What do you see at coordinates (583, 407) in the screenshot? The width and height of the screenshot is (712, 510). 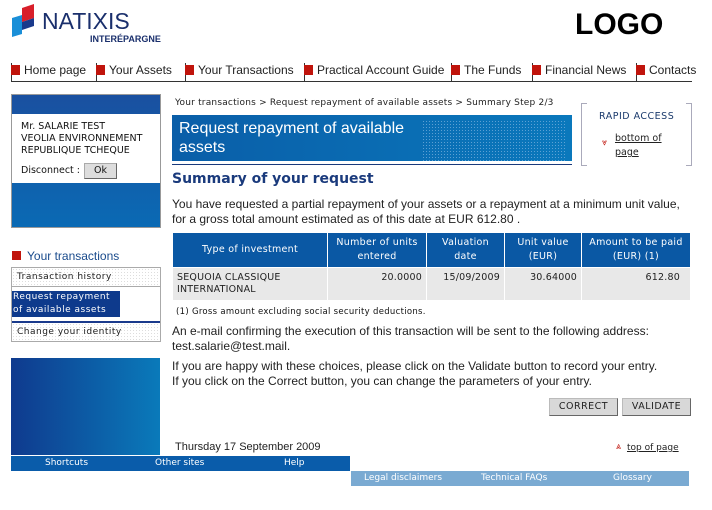 I see `correct-button: CORRECT` at bounding box center [583, 407].